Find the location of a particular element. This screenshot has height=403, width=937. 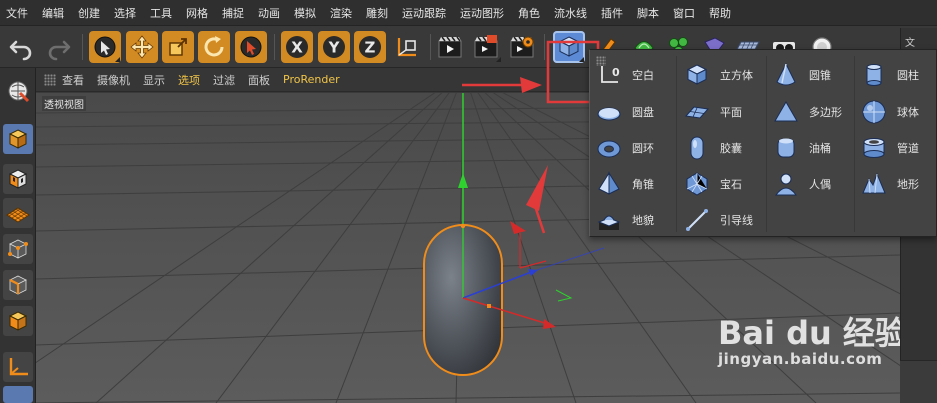

menu-snap: 捕捉 is located at coordinates (233, 13).